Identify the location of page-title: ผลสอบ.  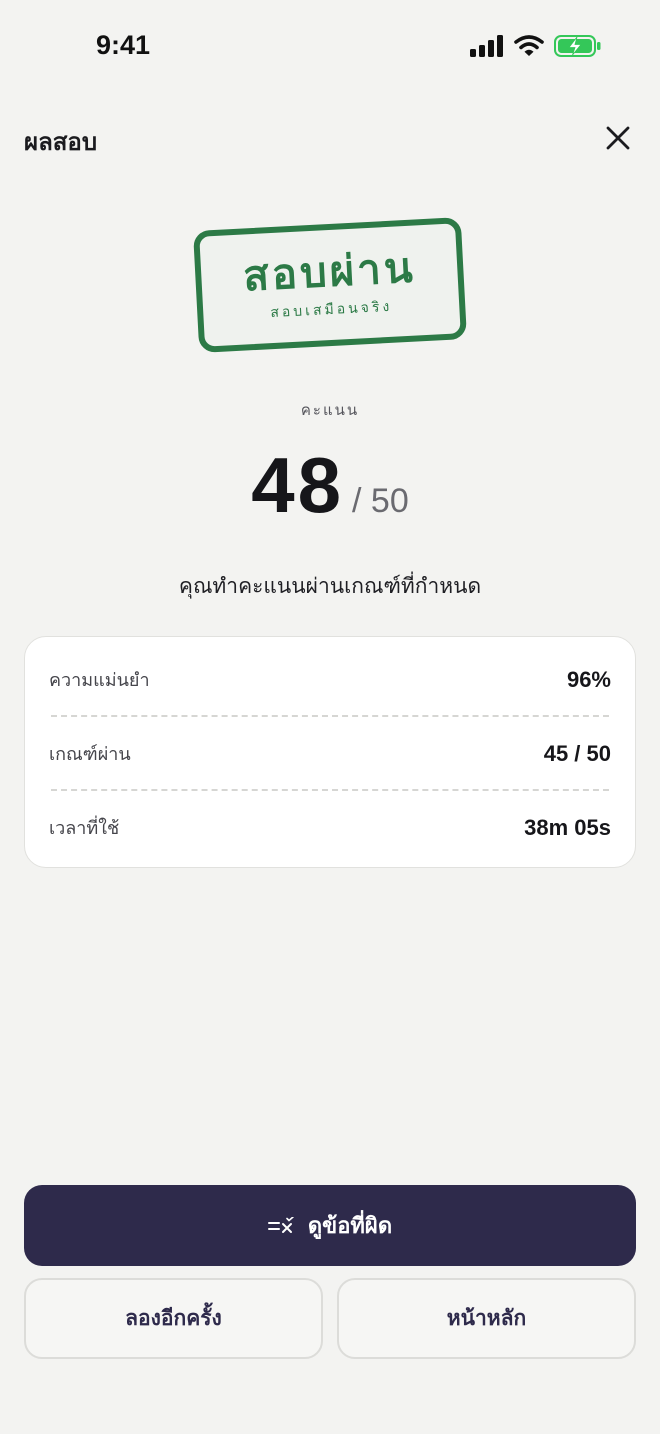
(61, 142).